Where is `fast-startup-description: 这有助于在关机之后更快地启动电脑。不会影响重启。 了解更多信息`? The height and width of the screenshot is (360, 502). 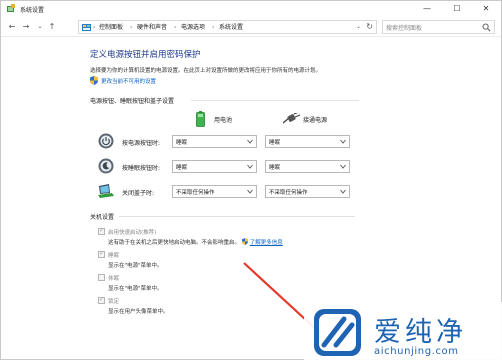
fast-startup-description: 这有助于在关机之后更快地启动电脑。不会影响重启。 了解更多信息 is located at coordinates (195, 242).